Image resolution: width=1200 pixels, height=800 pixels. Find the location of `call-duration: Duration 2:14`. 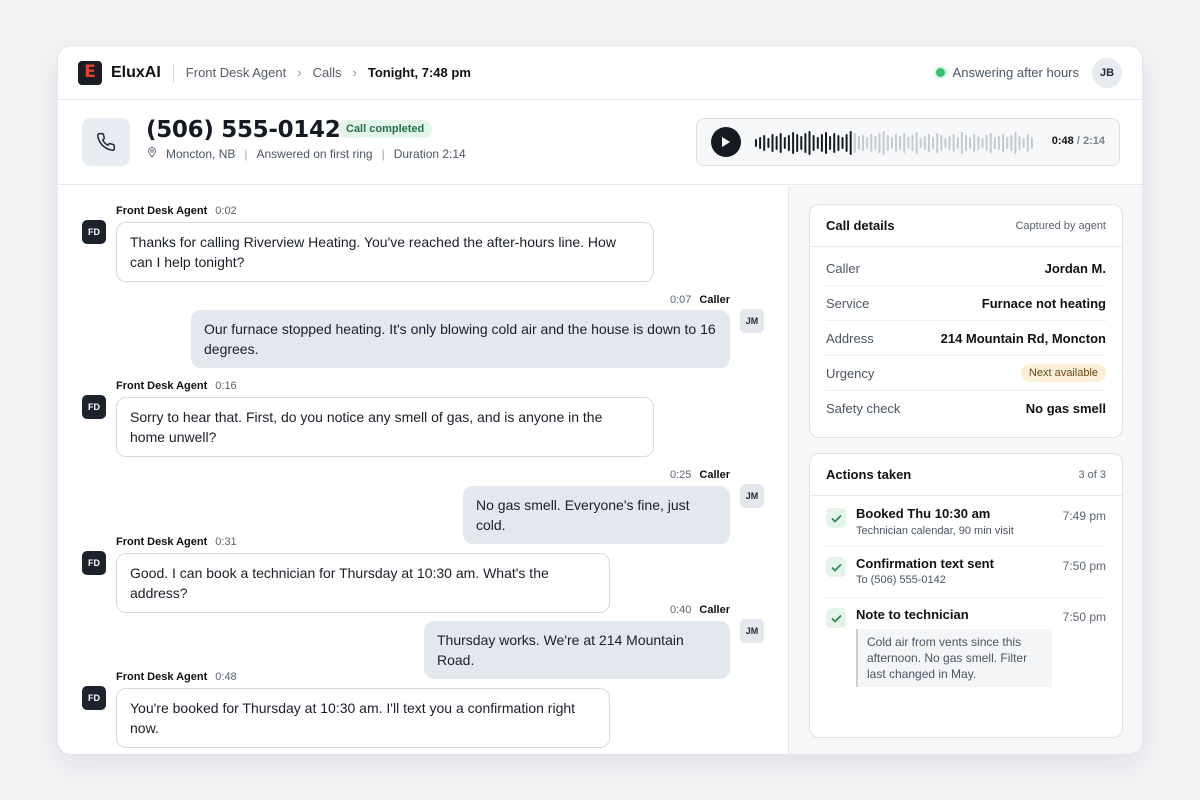

call-duration: Duration 2:14 is located at coordinates (429, 153).